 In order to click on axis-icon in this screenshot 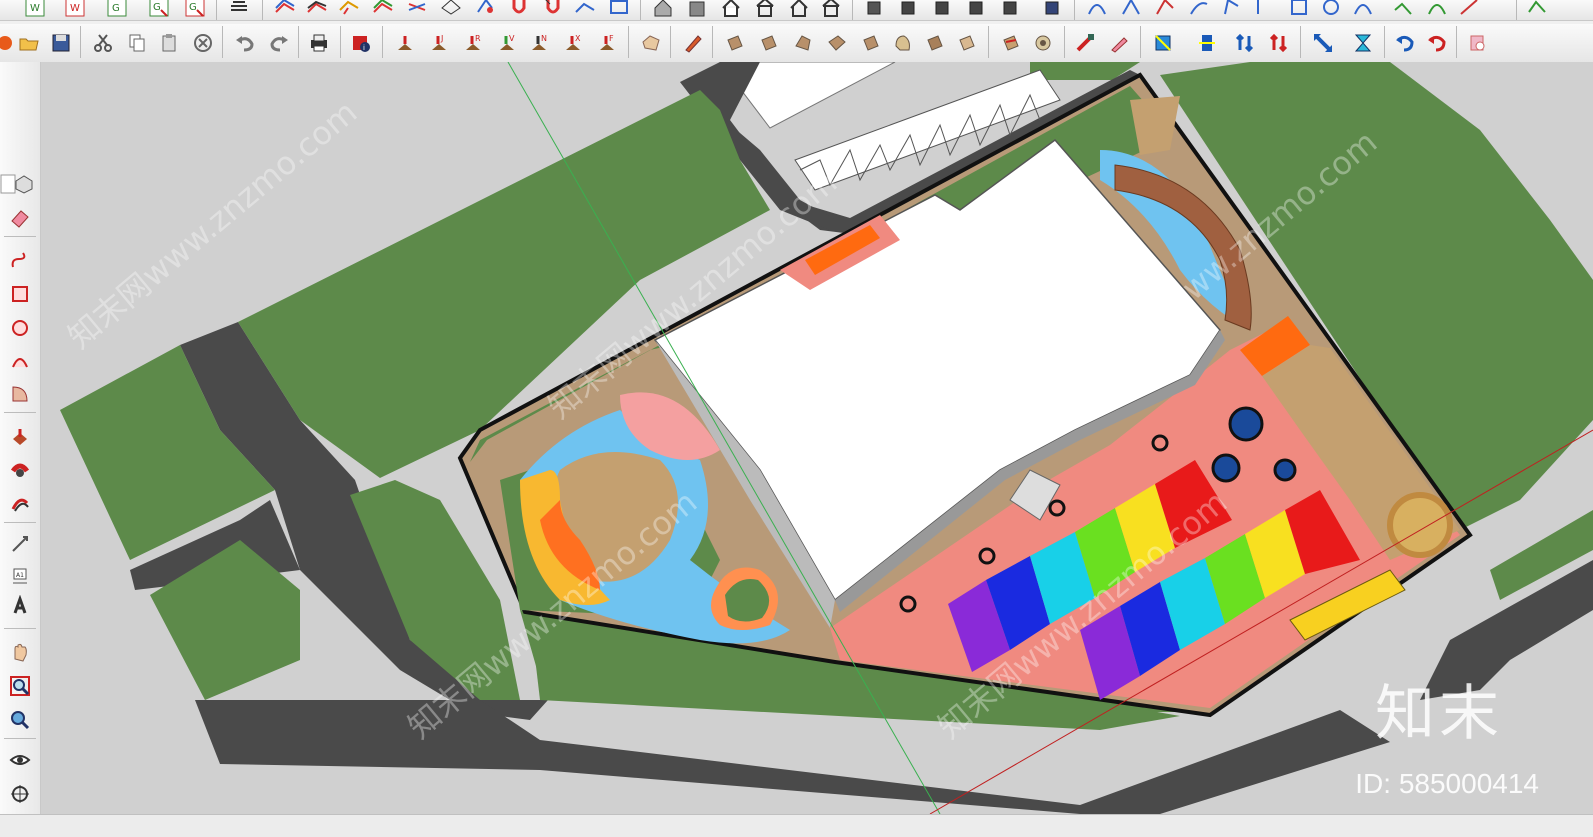, I will do `click(405, 43)`.